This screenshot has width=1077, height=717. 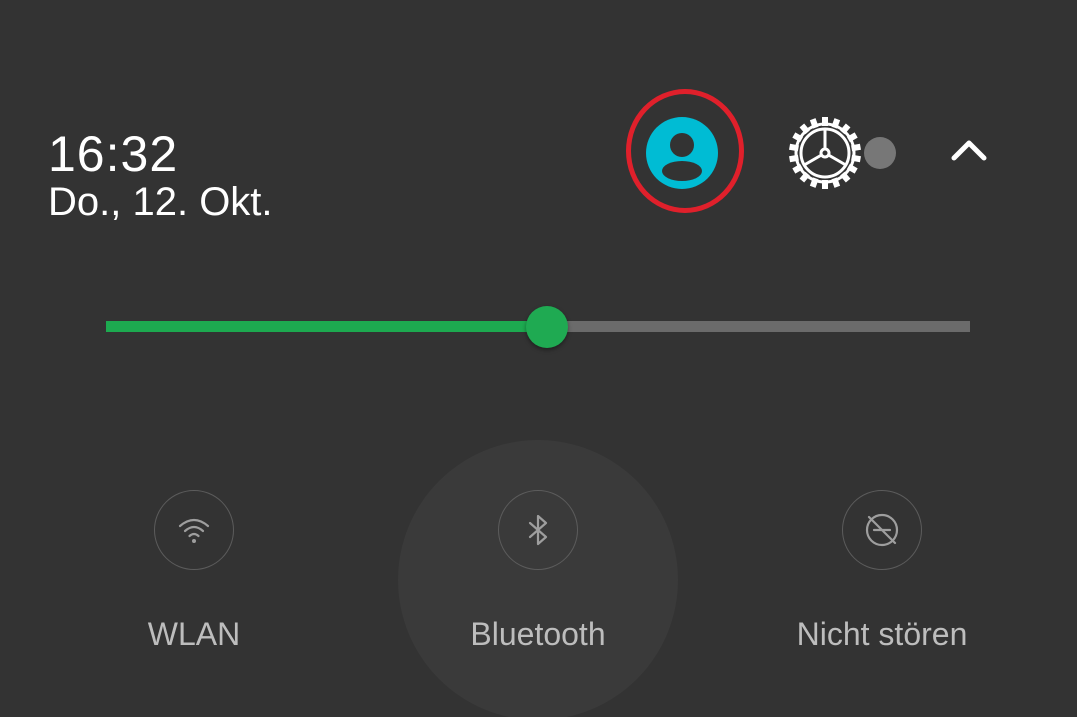 What do you see at coordinates (194, 530) in the screenshot?
I see `wifi-icon` at bounding box center [194, 530].